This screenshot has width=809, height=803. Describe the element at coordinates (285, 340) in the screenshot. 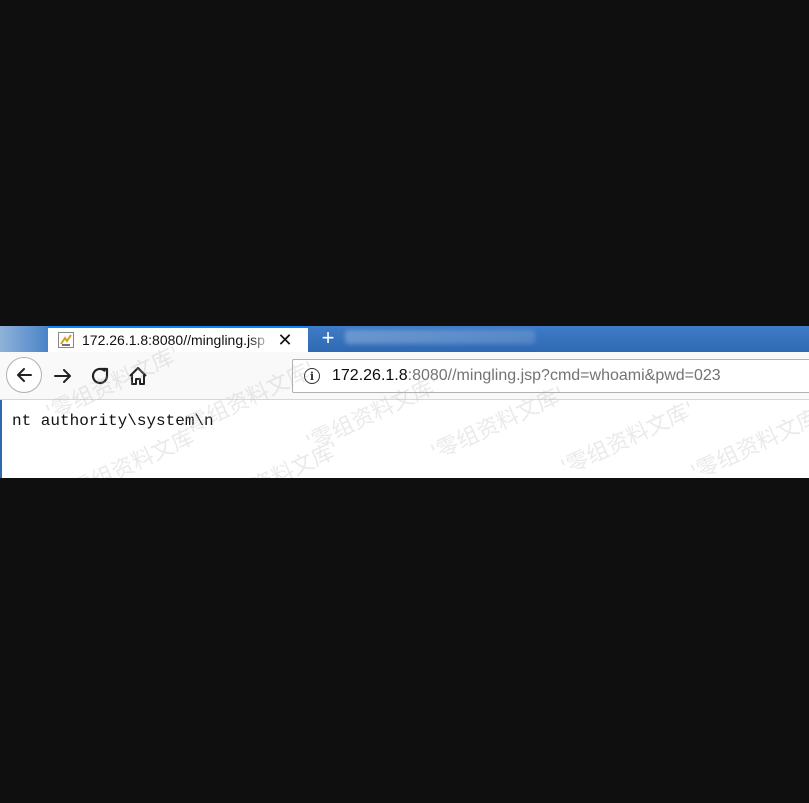

I see `tab-close-icon: ✕` at that location.